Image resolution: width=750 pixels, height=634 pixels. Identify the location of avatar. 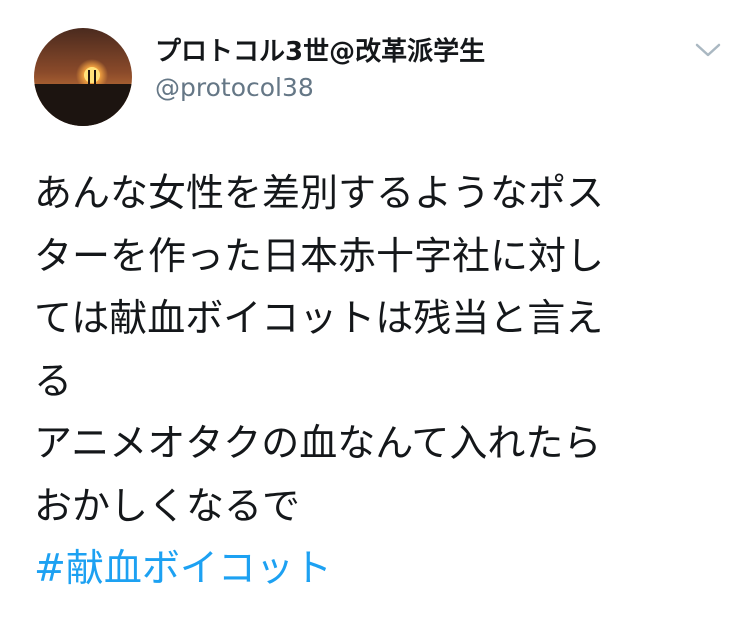
(83, 77).